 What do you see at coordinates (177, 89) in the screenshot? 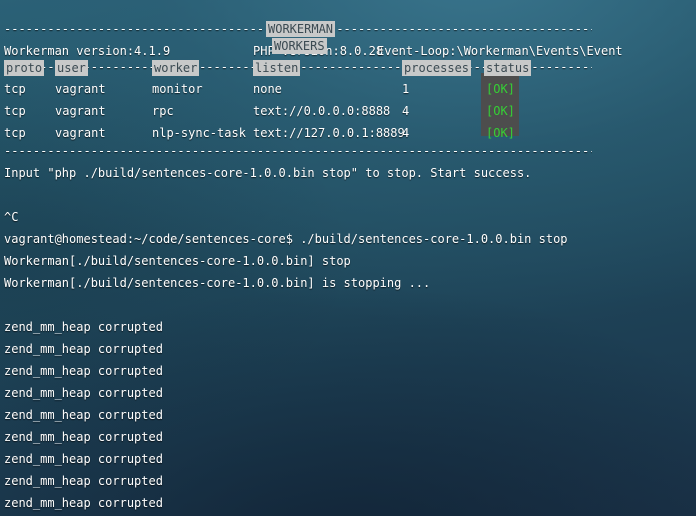
I see `table-row: monitor` at bounding box center [177, 89].